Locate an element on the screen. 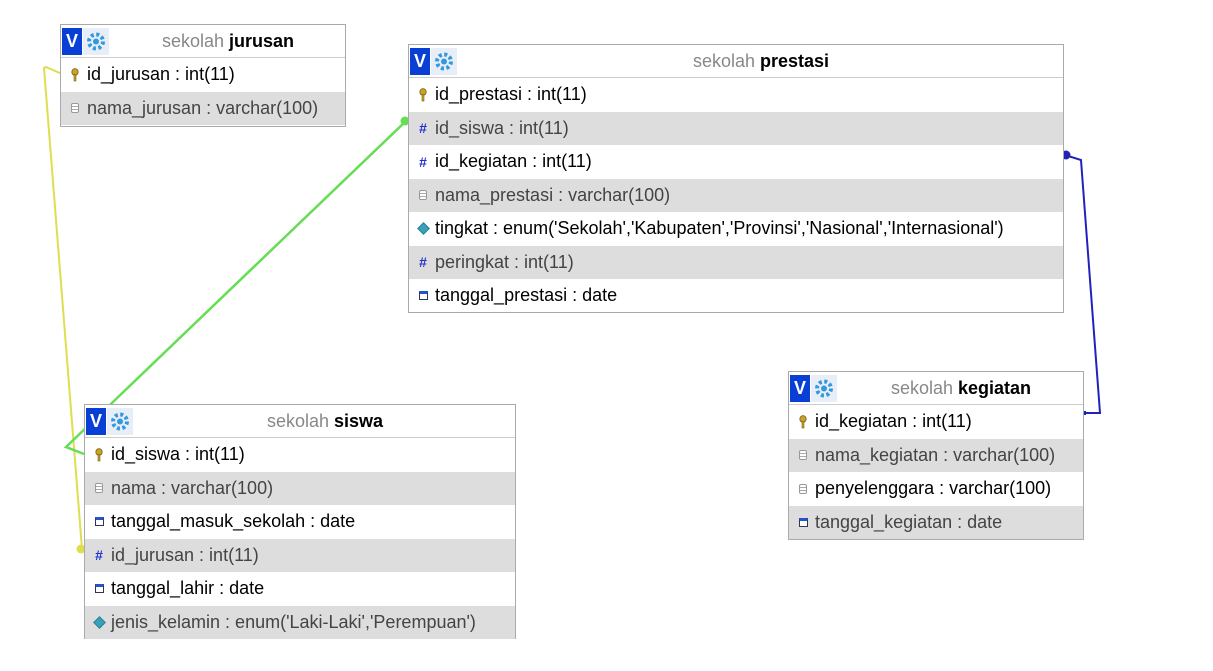 The image size is (1213, 671). column-row: tanggal_masuk_sekolah : date is located at coordinates (300, 522).